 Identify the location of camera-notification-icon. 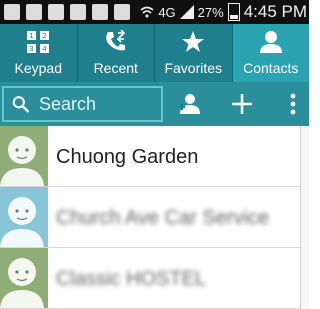
(100, 12).